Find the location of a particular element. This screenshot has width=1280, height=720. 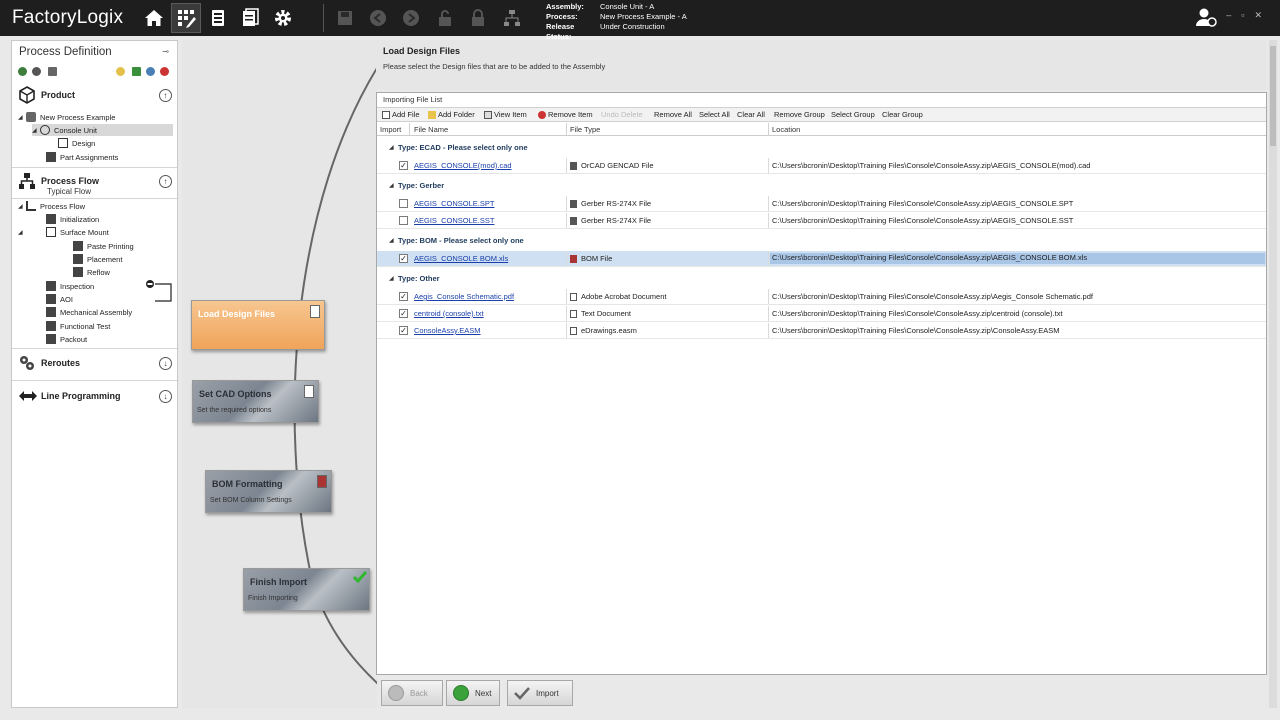

tree-item-reflow: Reflow is located at coordinates (91, 272).